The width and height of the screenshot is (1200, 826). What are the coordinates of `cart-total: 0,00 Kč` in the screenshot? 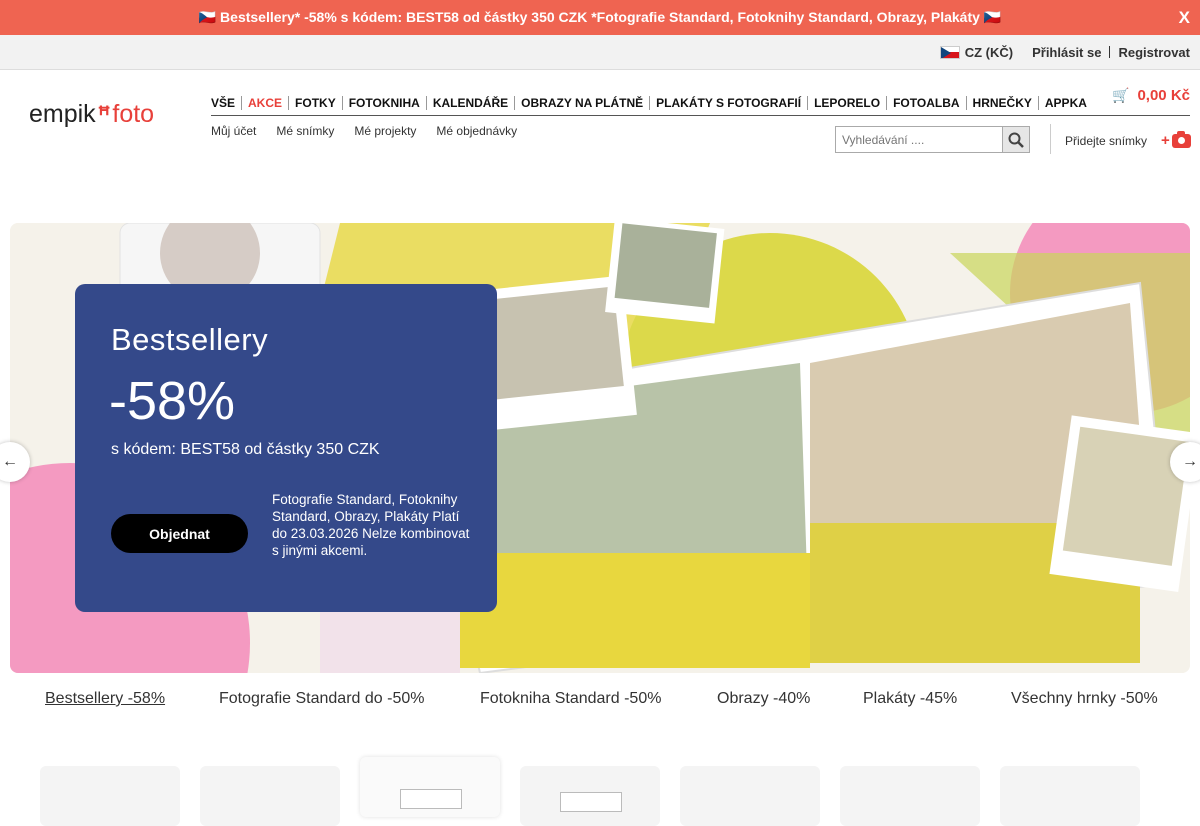 It's located at (1163, 95).